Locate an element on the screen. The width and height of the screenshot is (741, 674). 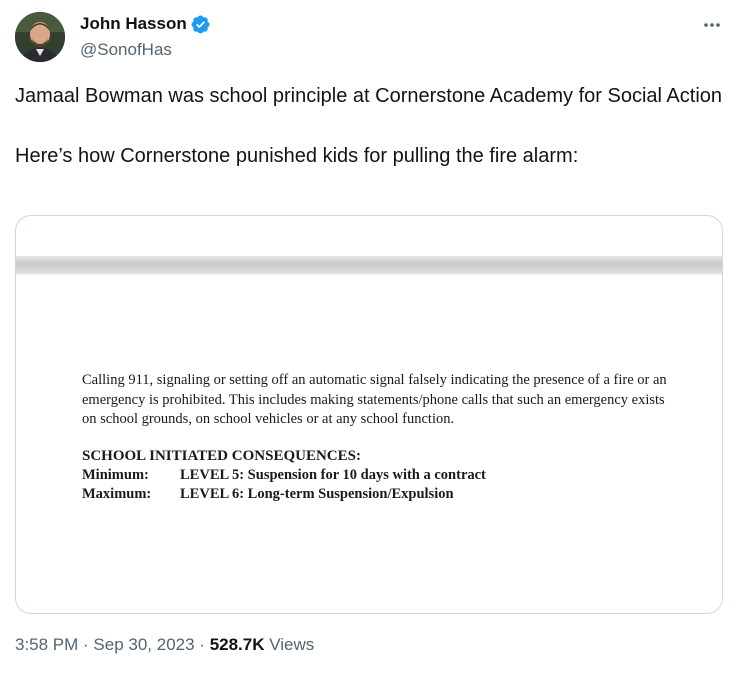
document-row-label: Minimum: is located at coordinates (115, 474).